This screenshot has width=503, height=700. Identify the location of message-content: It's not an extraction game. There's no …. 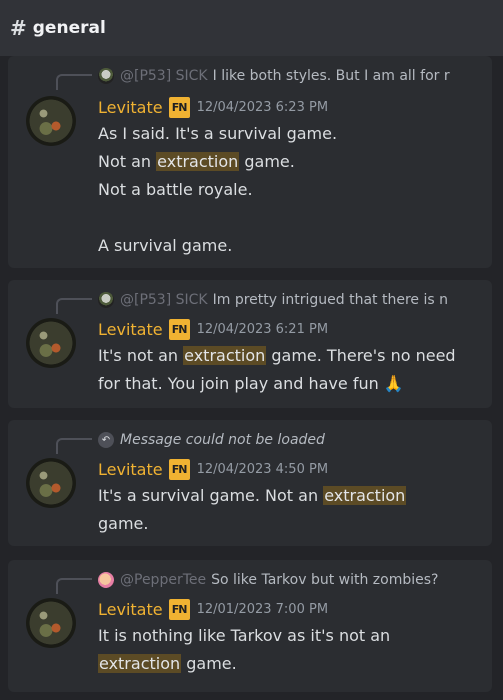
(290, 370).